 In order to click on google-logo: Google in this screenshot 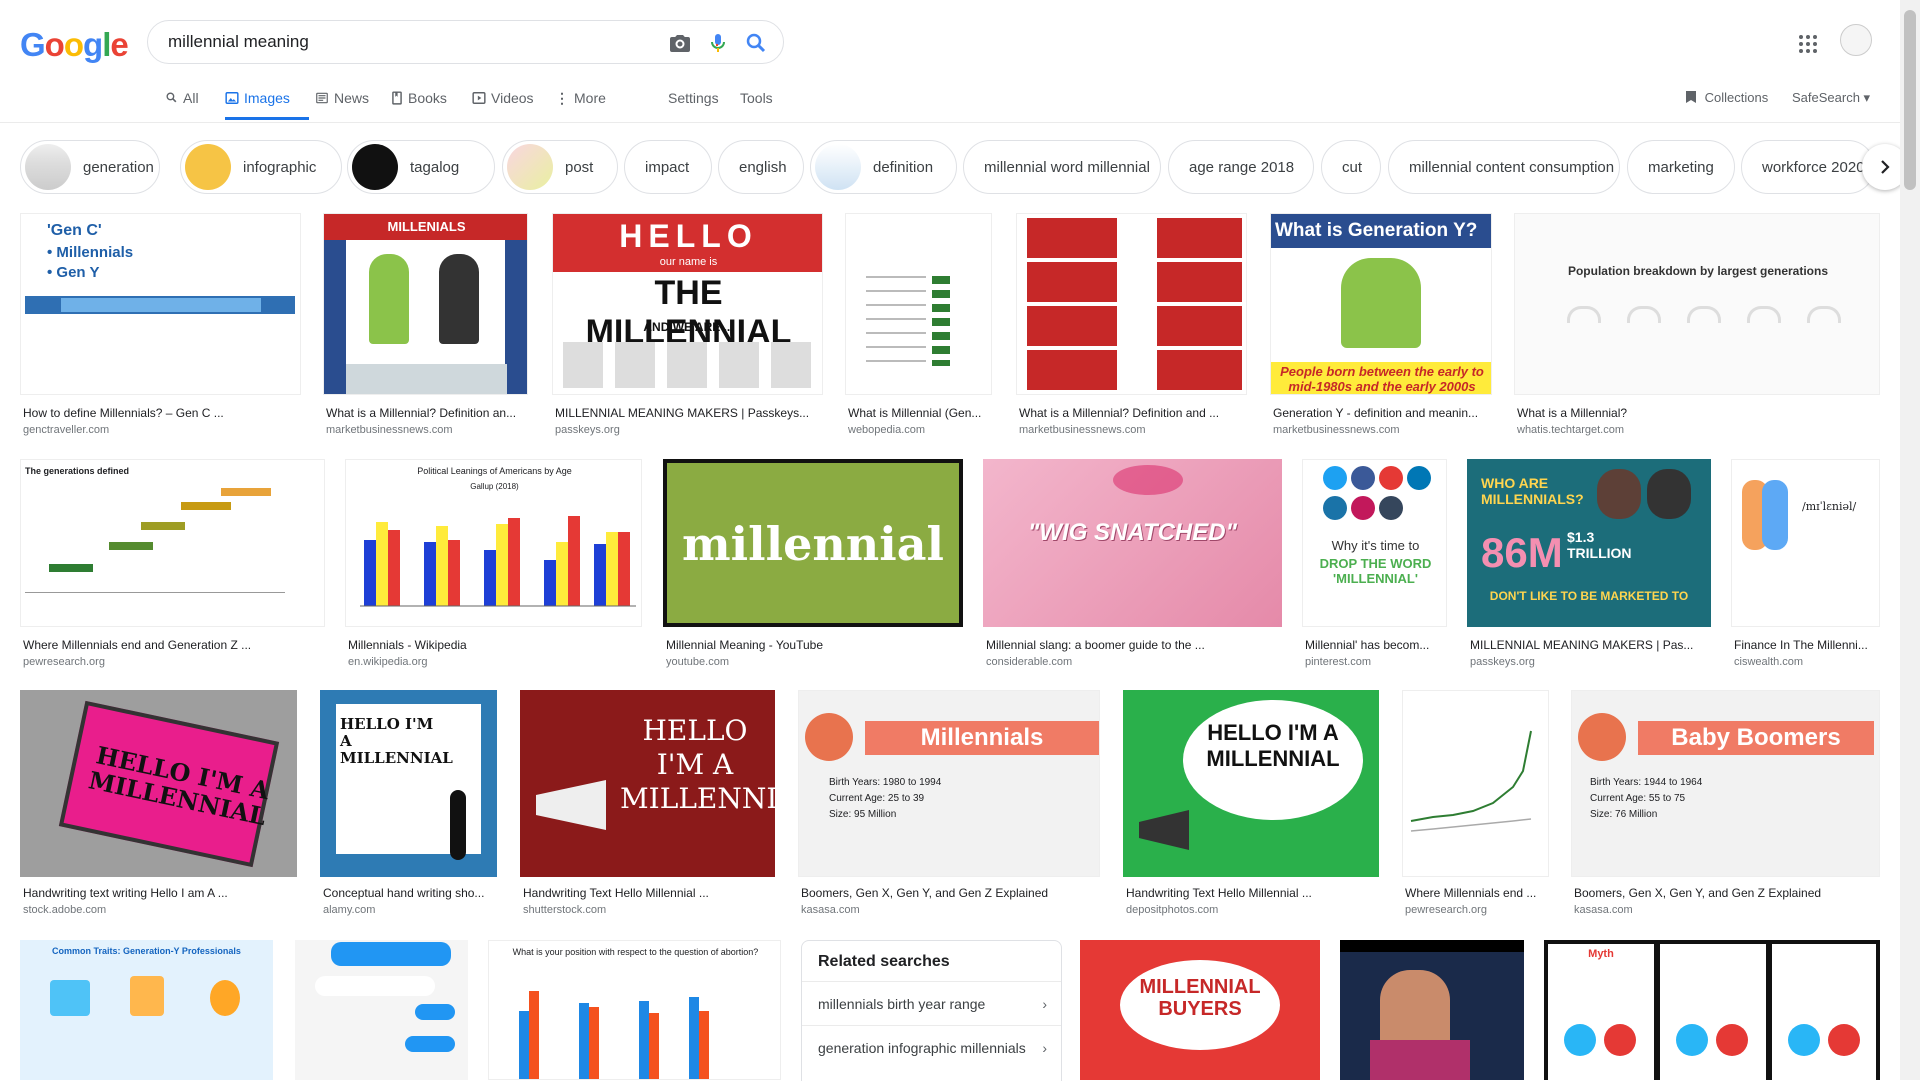, I will do `click(74, 45)`.